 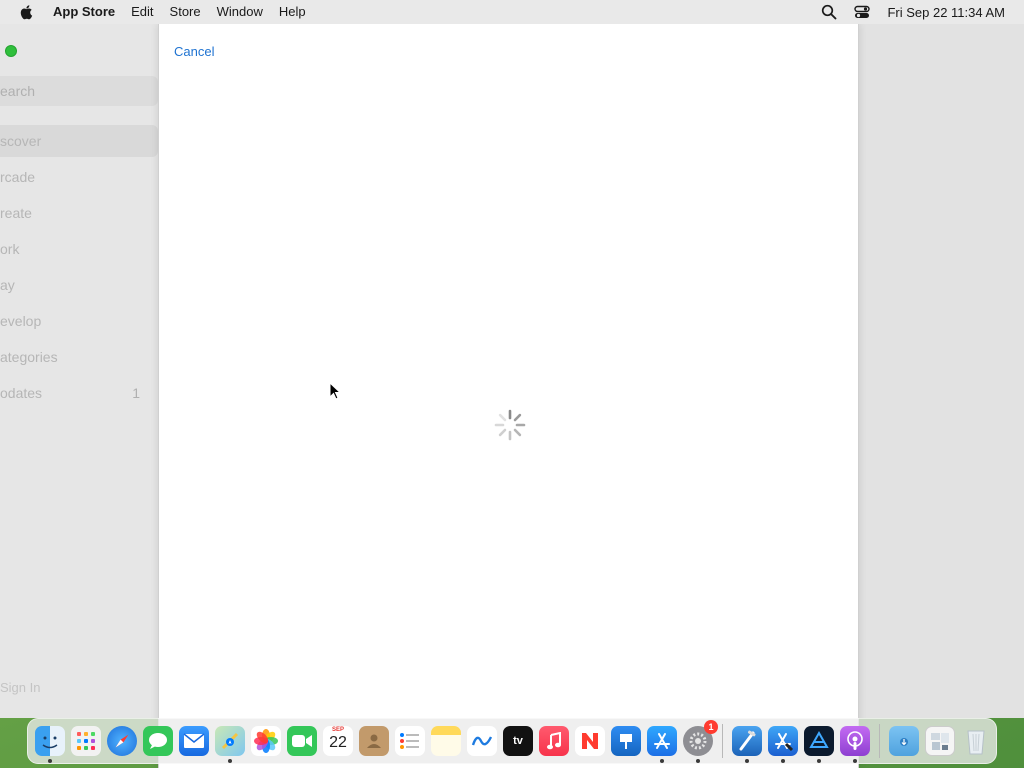 I want to click on tv-label: tv, so click(x=518, y=741).